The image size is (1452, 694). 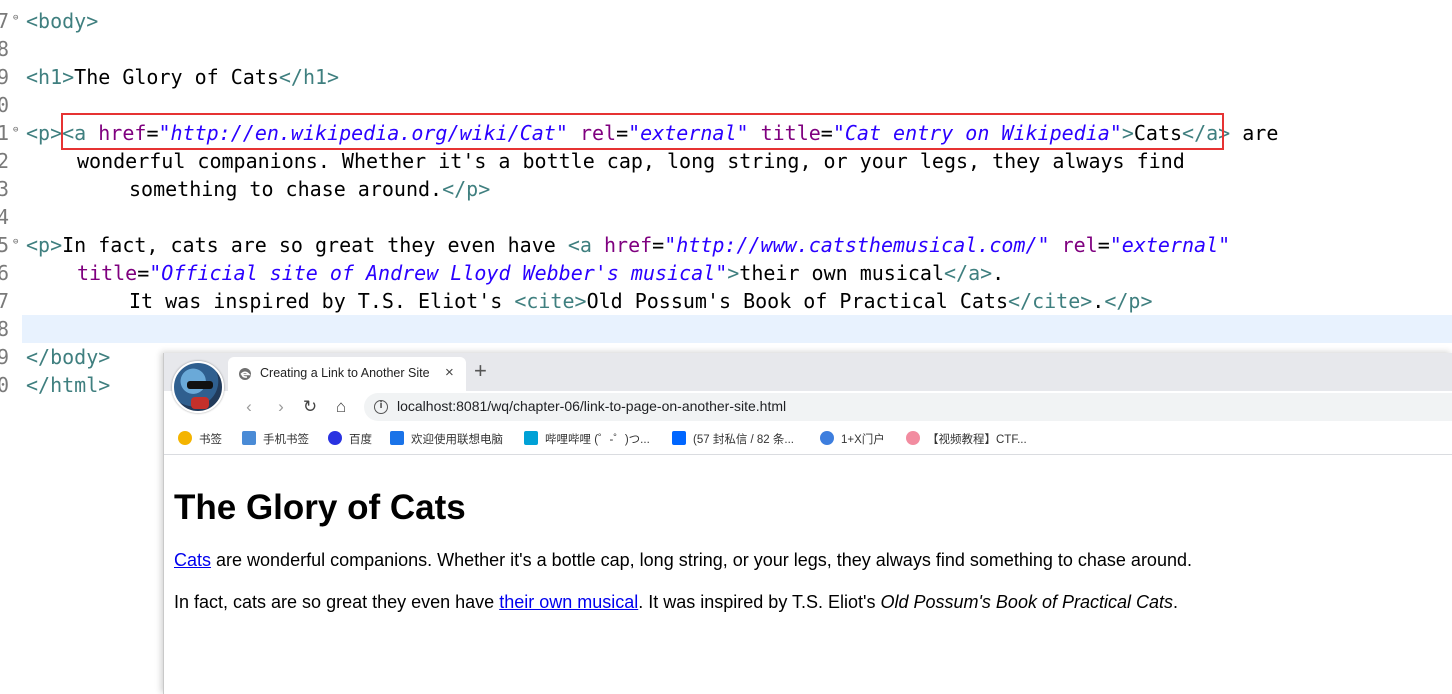 What do you see at coordinates (5, 105) in the screenshot?
I see `line-number-text: 0` at bounding box center [5, 105].